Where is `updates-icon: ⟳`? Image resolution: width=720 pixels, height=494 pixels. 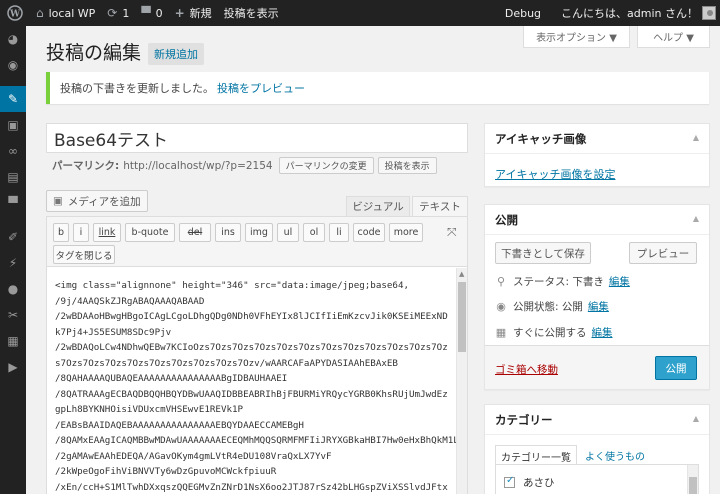
updates-icon: ⟳ is located at coordinates (112, 13).